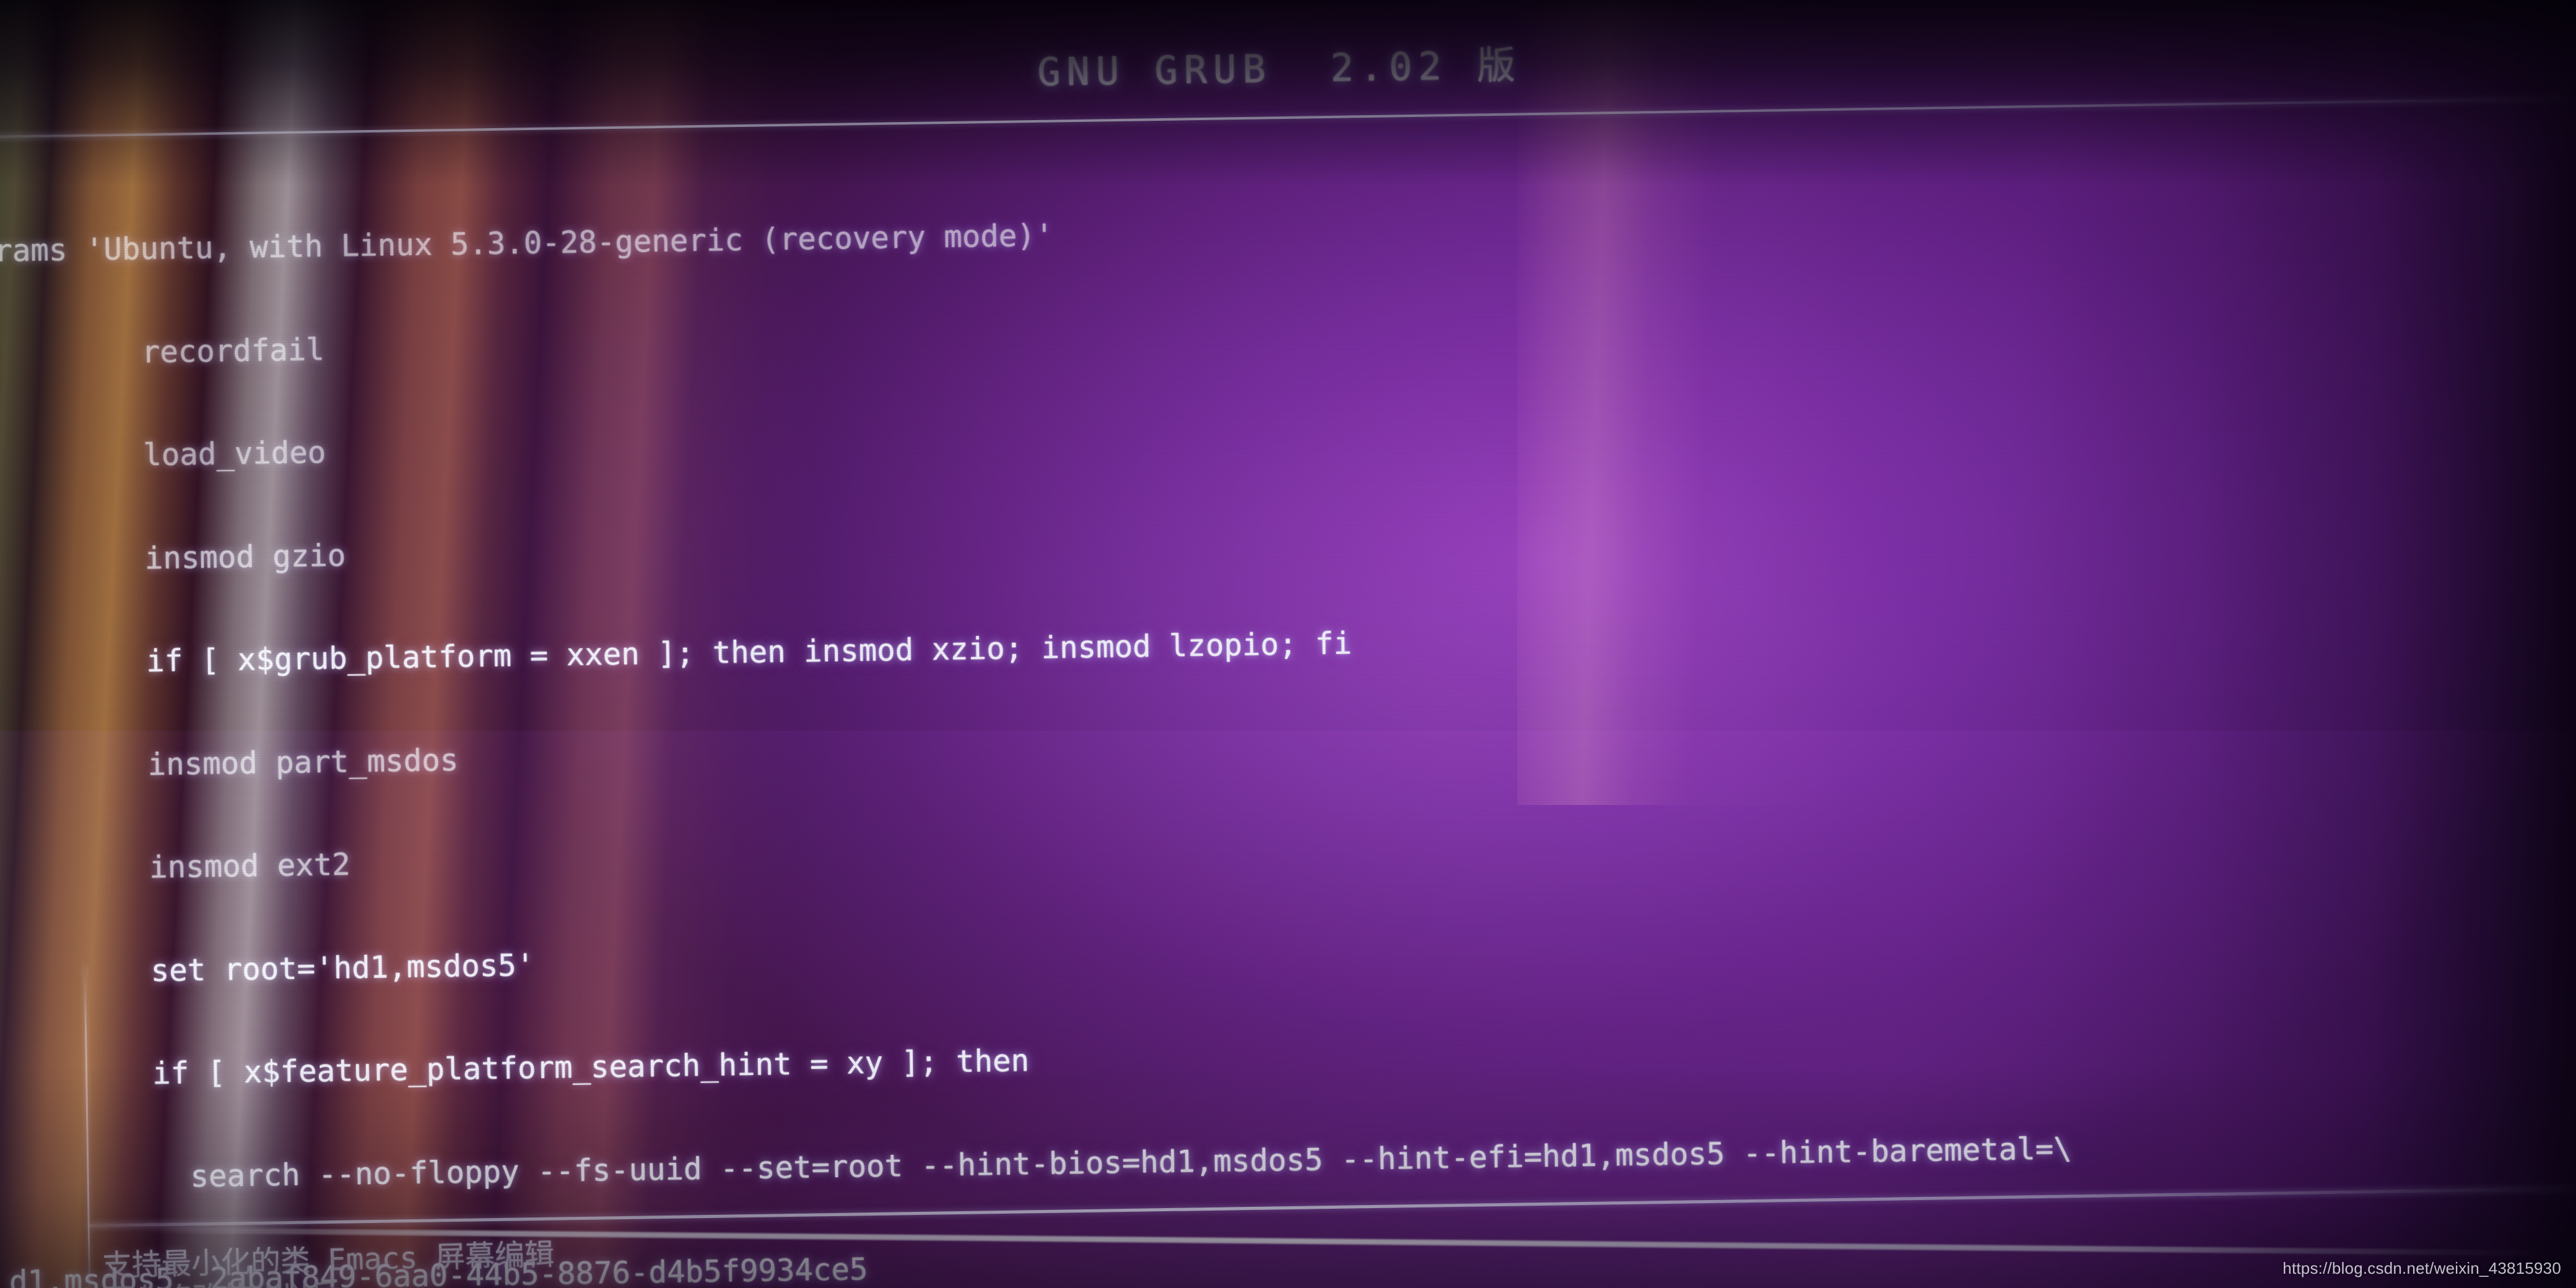 This screenshot has height=1288, width=2576. Describe the element at coordinates (163, 455) in the screenshot. I see `code-line: load_video` at that location.